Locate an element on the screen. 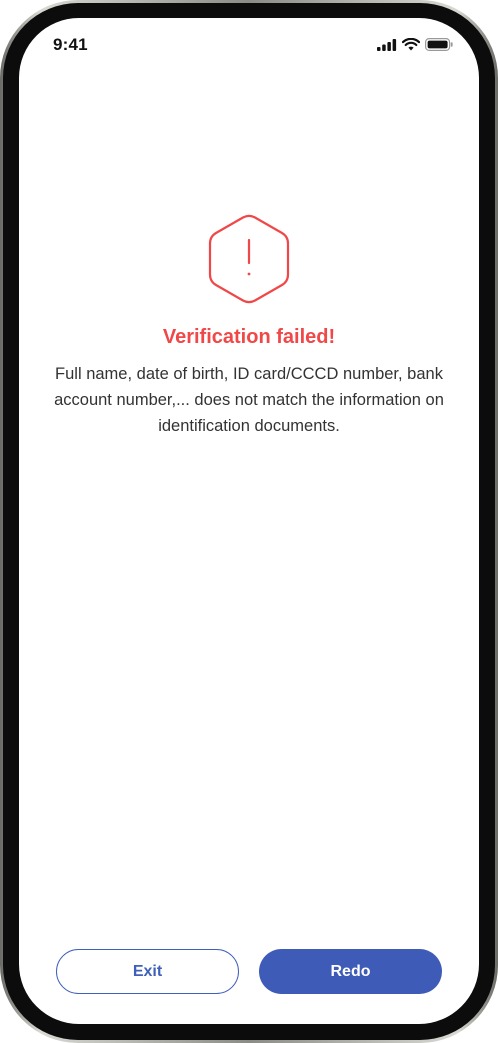 The height and width of the screenshot is (1043, 498). status-icons is located at coordinates (415, 44).